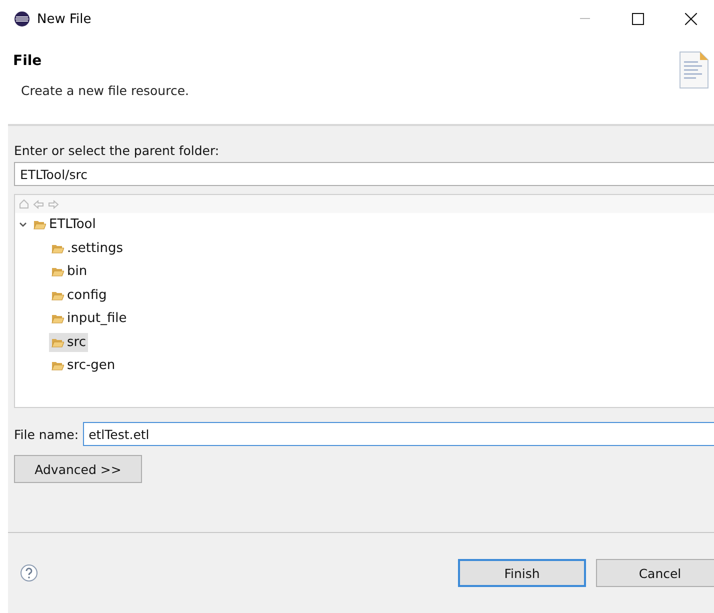 Image resolution: width=714 pixels, height=613 pixels. What do you see at coordinates (104, 90) in the screenshot?
I see `page-description: Create a new file resource.` at bounding box center [104, 90].